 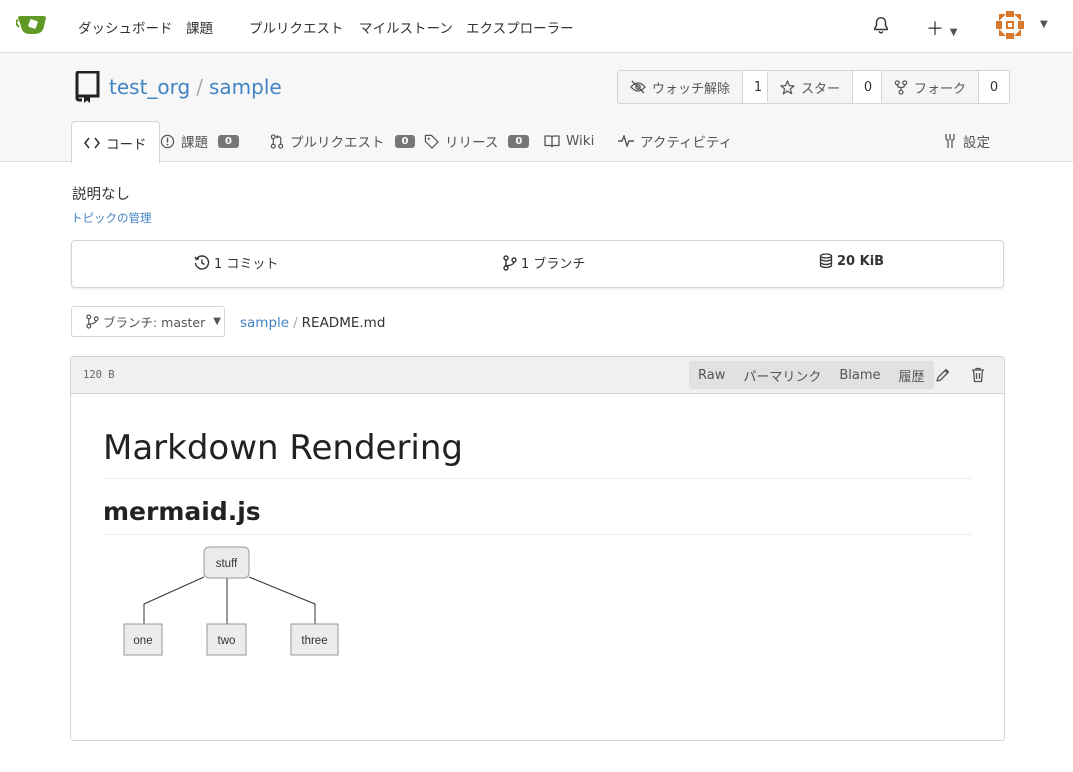 I want to click on repo-name-link: sample, so click(x=245, y=87).